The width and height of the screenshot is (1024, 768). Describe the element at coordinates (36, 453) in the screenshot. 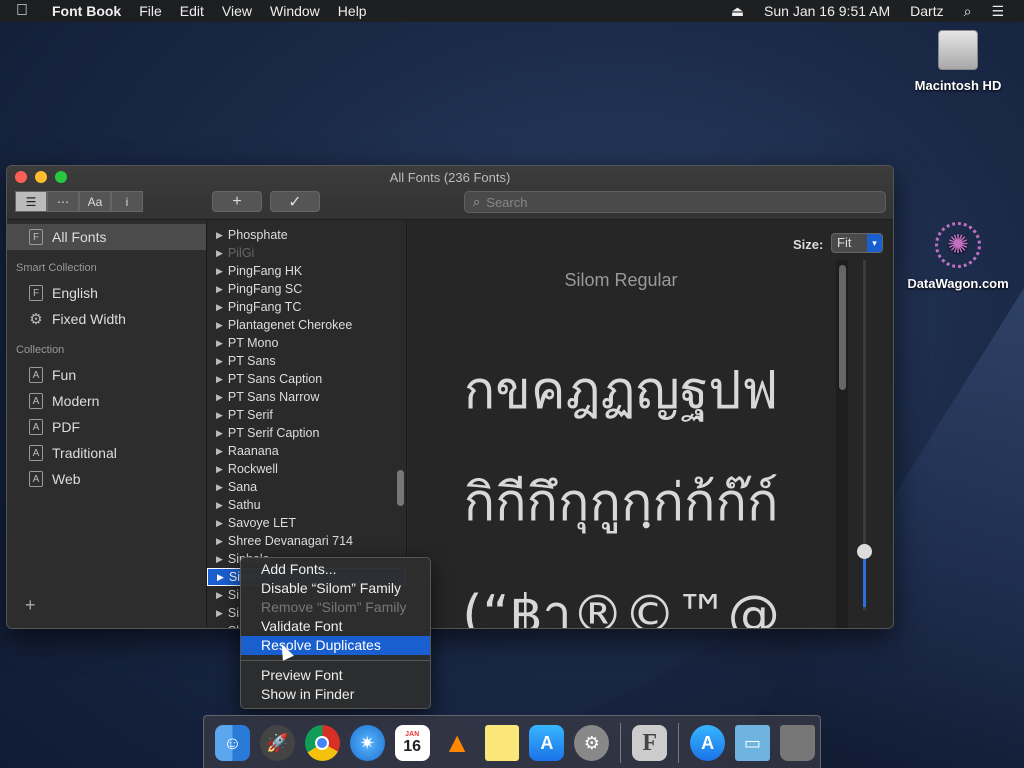

I see `collection-icon: A` at that location.